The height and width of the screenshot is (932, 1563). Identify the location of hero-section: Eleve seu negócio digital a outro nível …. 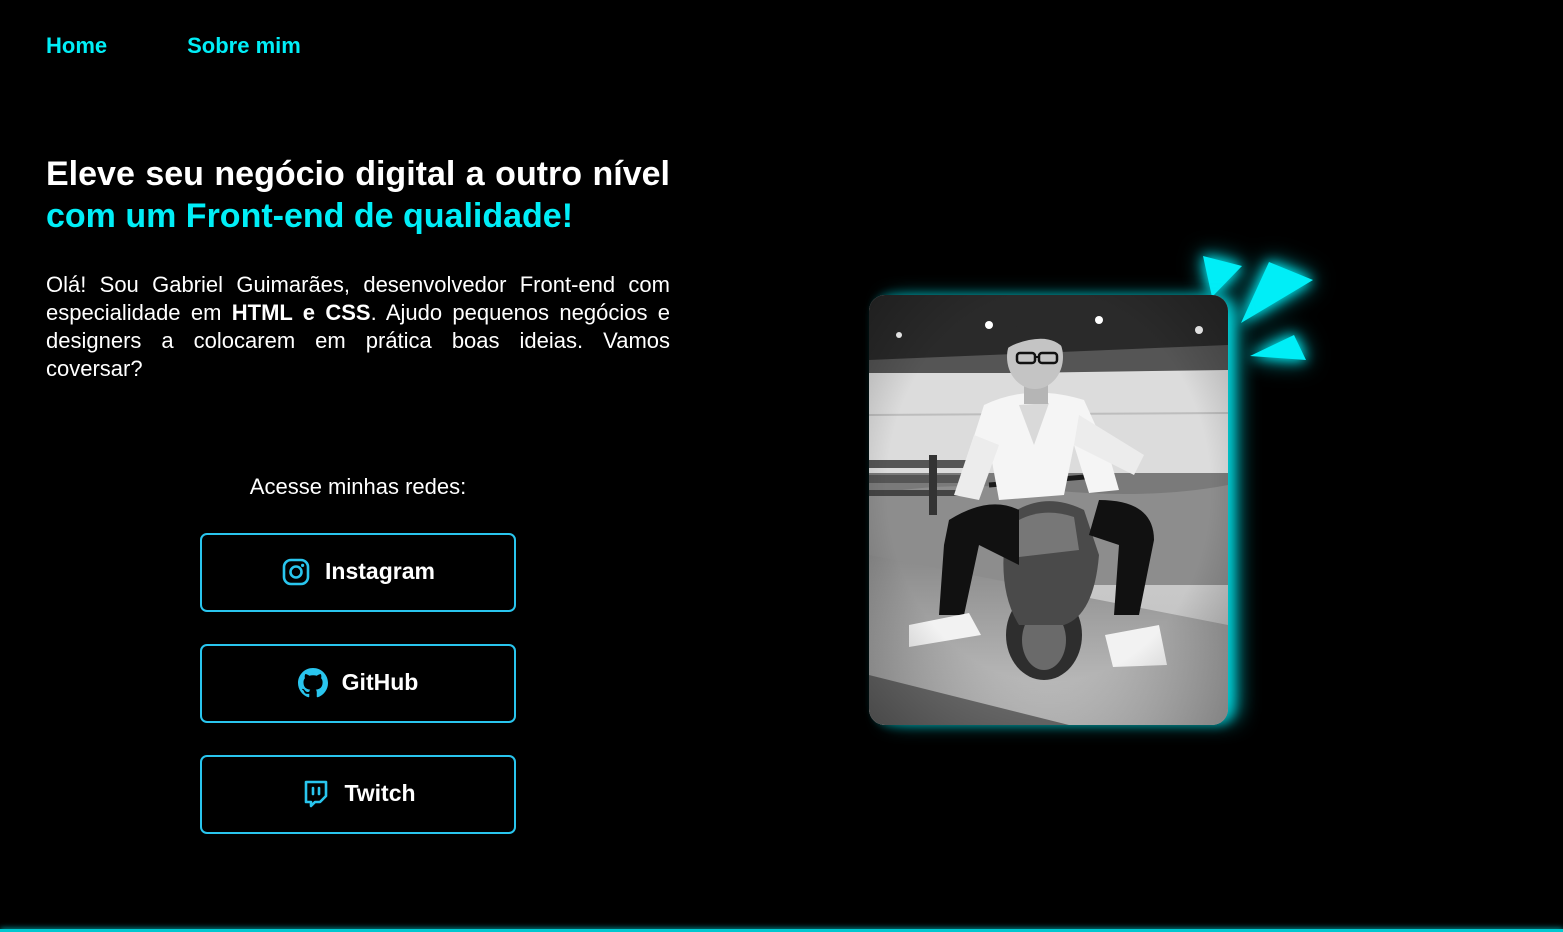
(358, 268).